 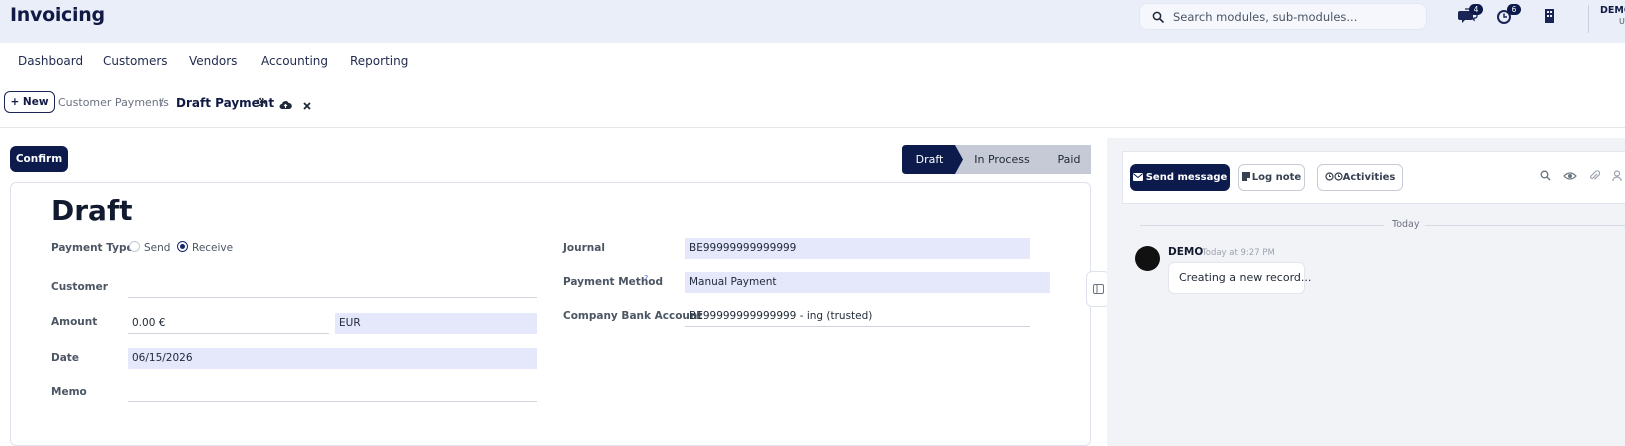 I want to click on memo-label: Memo, so click(x=69, y=392).